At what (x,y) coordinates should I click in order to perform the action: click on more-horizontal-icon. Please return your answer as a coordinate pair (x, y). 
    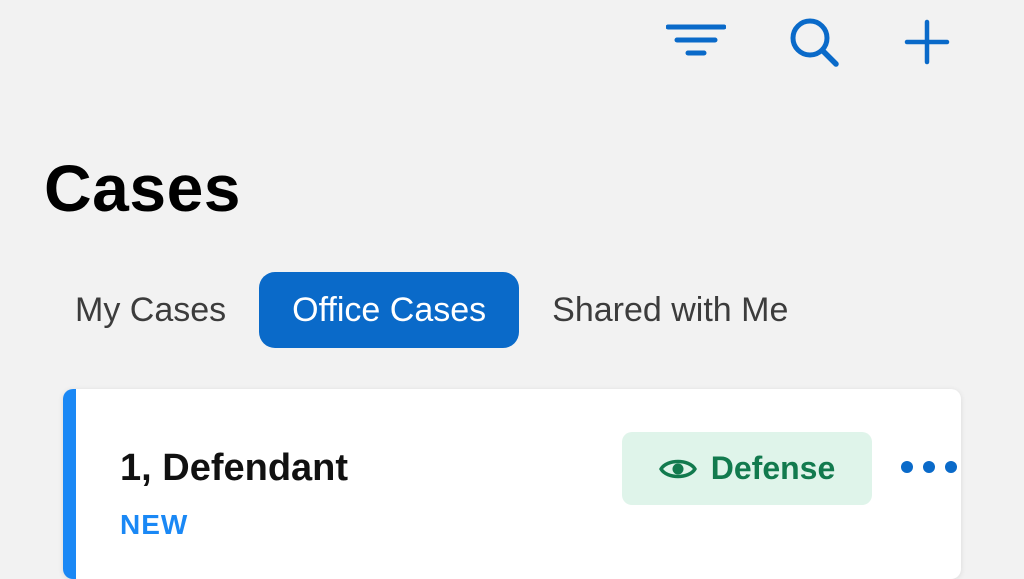
    Looking at the image, I should click on (930, 469).